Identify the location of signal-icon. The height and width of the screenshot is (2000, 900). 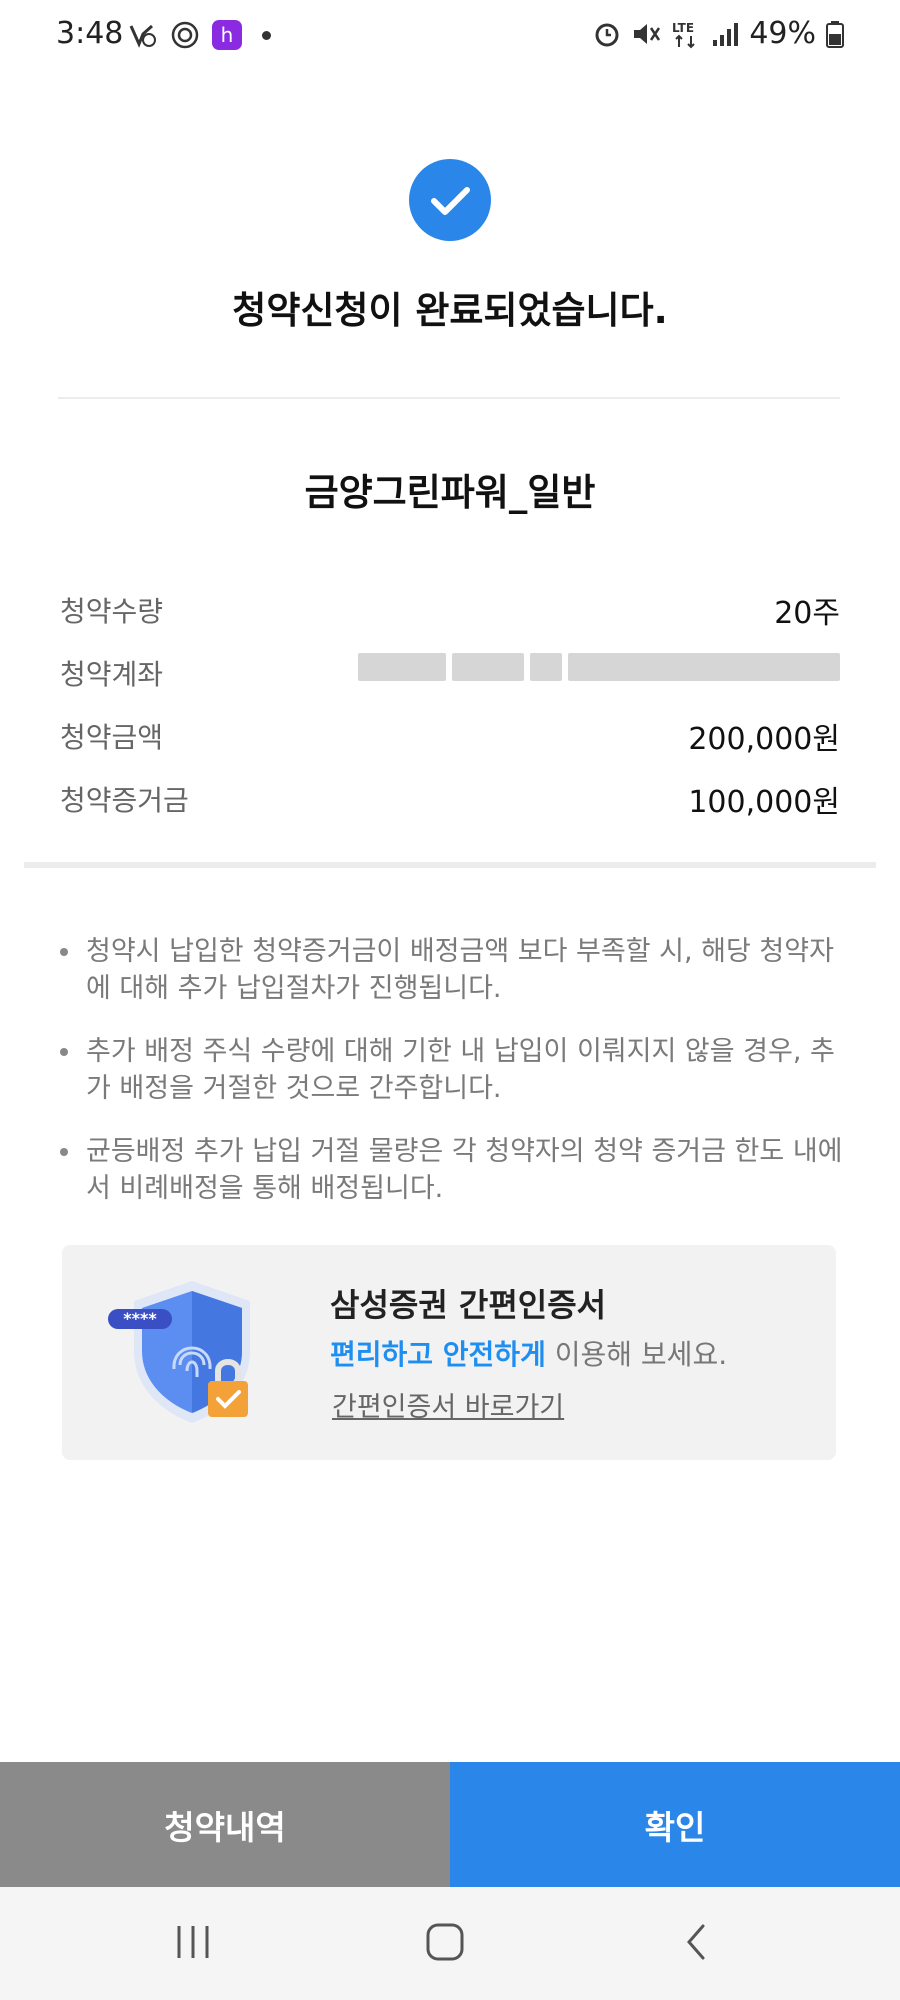
(726, 34).